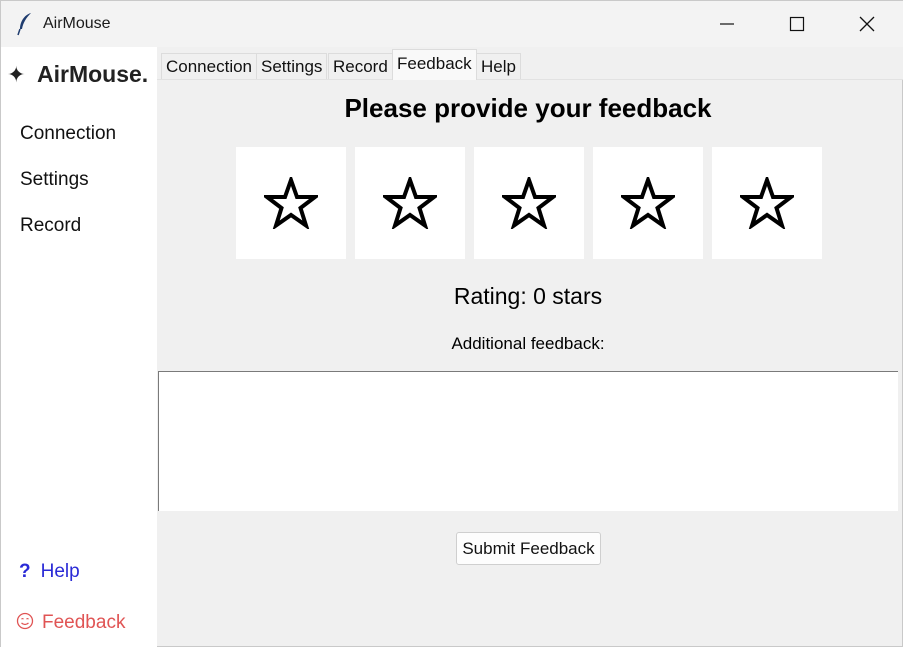  I want to click on sidebar-item-feedback: Feedback, so click(70, 623).